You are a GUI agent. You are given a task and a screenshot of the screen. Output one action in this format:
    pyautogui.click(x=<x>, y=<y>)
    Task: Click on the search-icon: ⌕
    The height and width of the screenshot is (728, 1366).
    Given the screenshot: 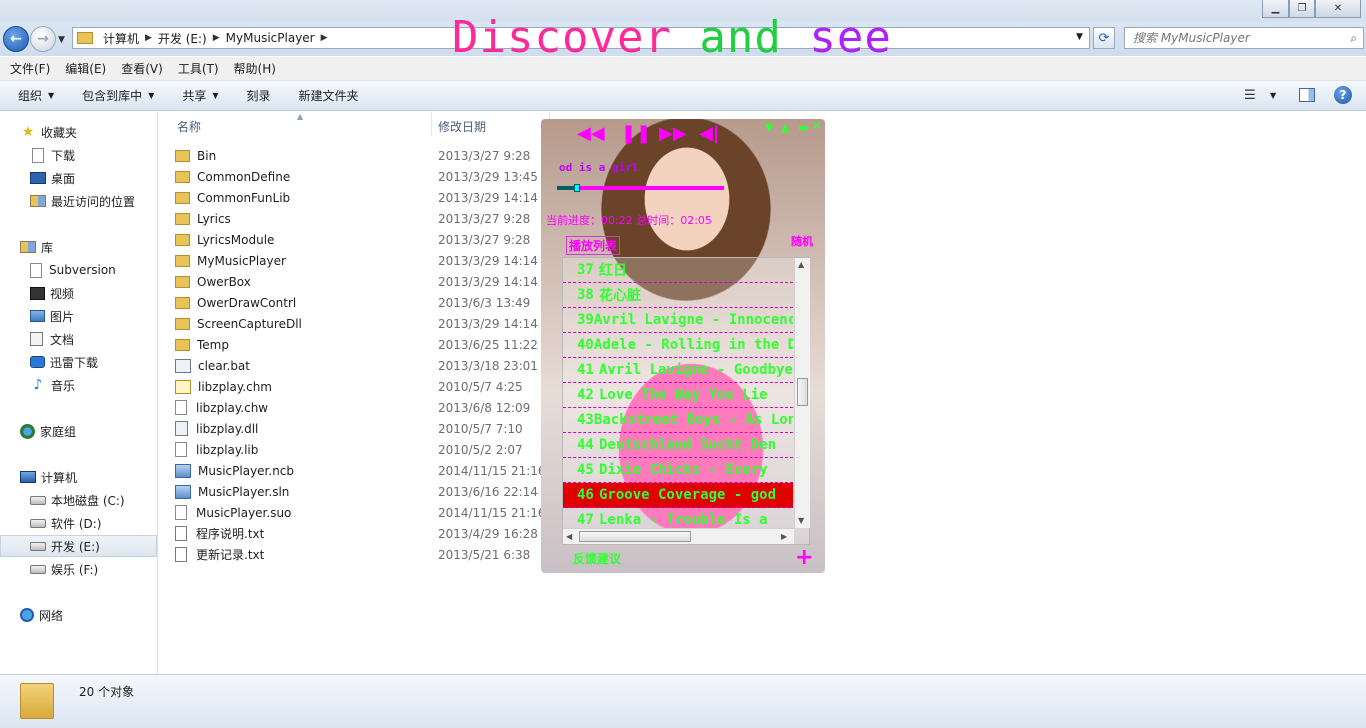 What is the action you would take?
    pyautogui.click(x=1353, y=38)
    